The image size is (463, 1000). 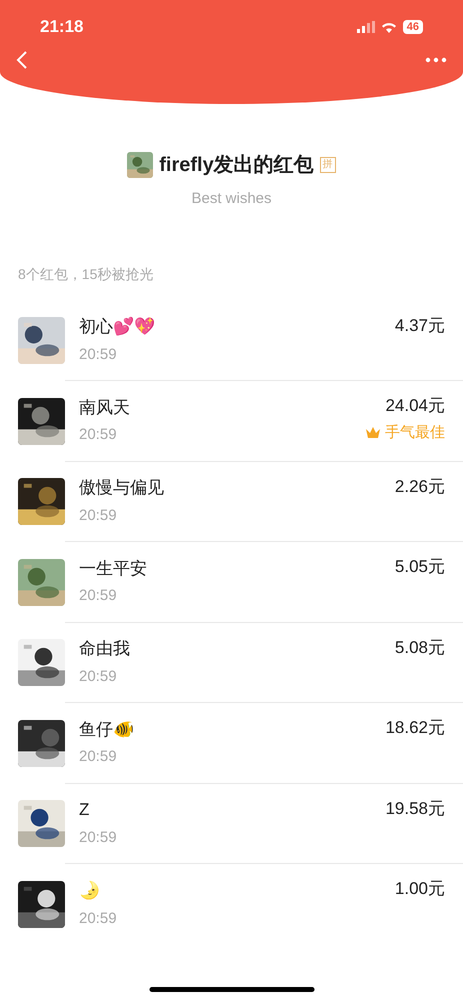 What do you see at coordinates (105, 407) in the screenshot?
I see `user-name: 南风天` at bounding box center [105, 407].